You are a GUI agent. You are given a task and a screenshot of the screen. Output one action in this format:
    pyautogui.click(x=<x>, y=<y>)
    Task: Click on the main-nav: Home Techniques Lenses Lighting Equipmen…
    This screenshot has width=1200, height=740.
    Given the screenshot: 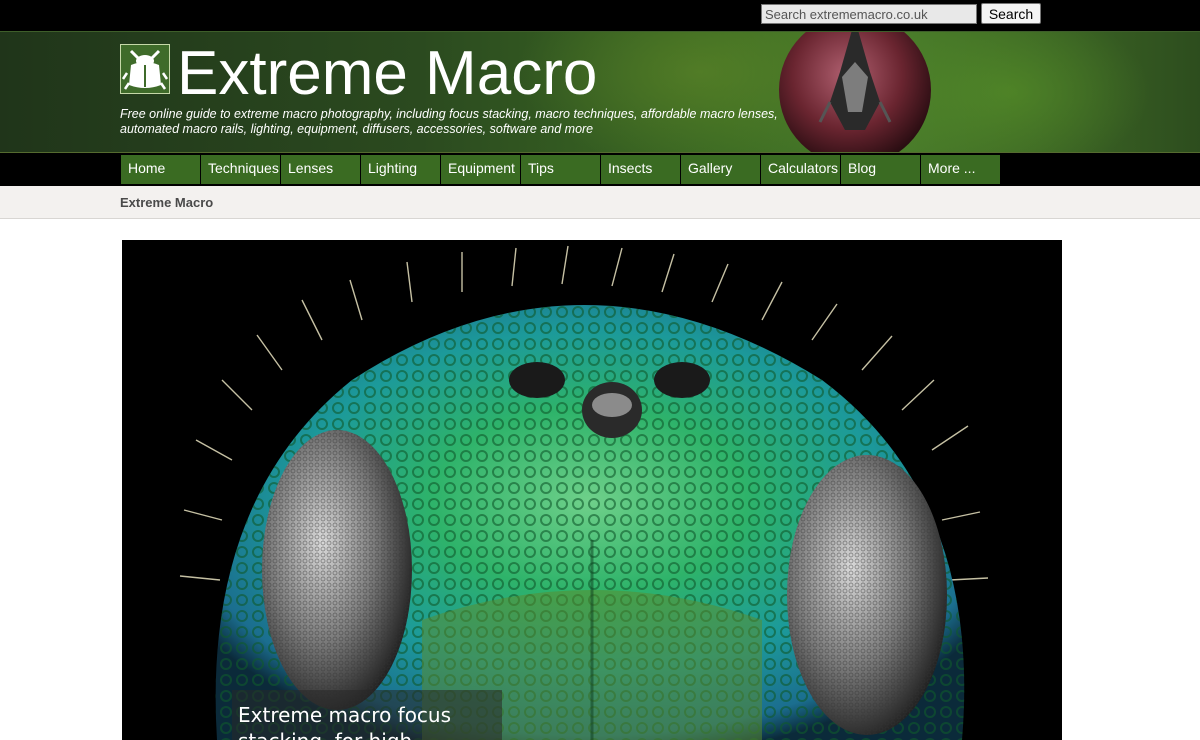 What is the action you would take?
    pyautogui.click(x=600, y=169)
    